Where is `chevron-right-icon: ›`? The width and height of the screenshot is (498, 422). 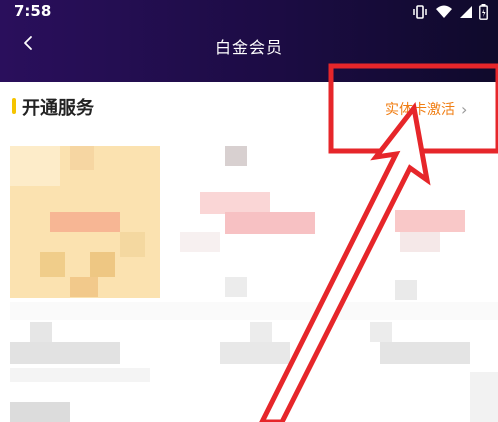 chevron-right-icon: › is located at coordinates (464, 109).